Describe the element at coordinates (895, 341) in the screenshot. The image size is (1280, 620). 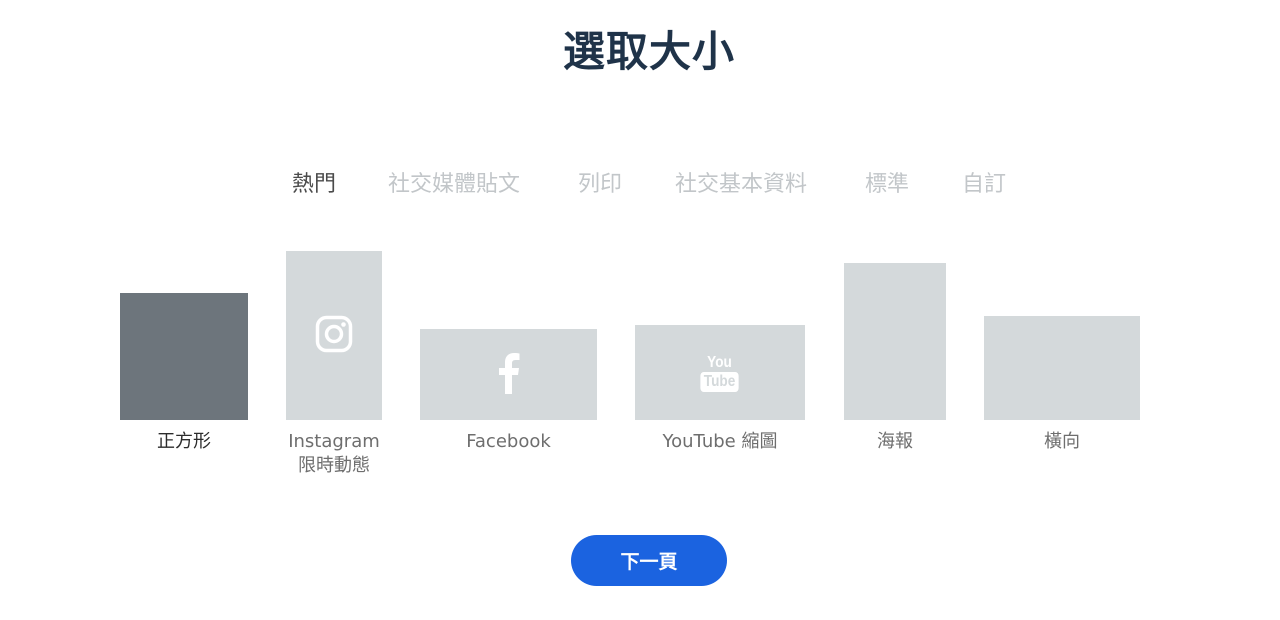
I see `size-card-poster` at that location.